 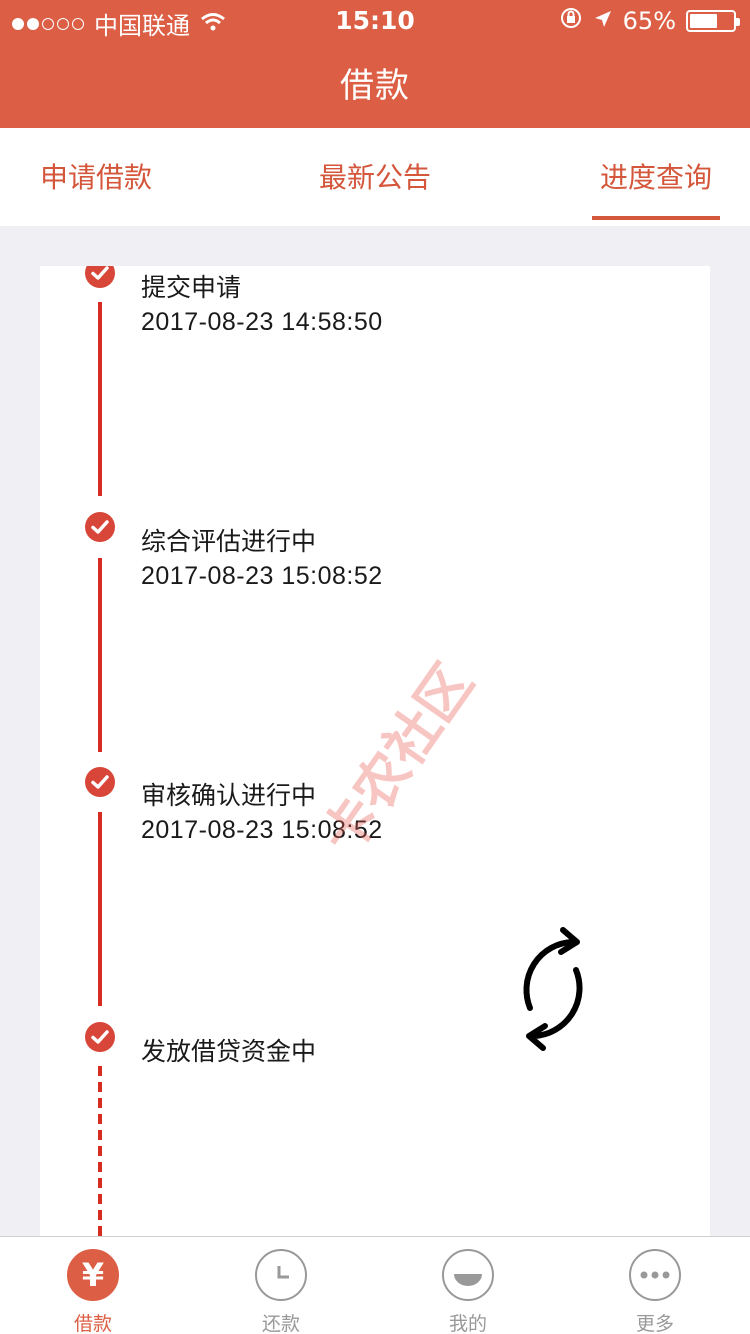 What do you see at coordinates (280, 1323) in the screenshot?
I see `nav-label: 还款` at bounding box center [280, 1323].